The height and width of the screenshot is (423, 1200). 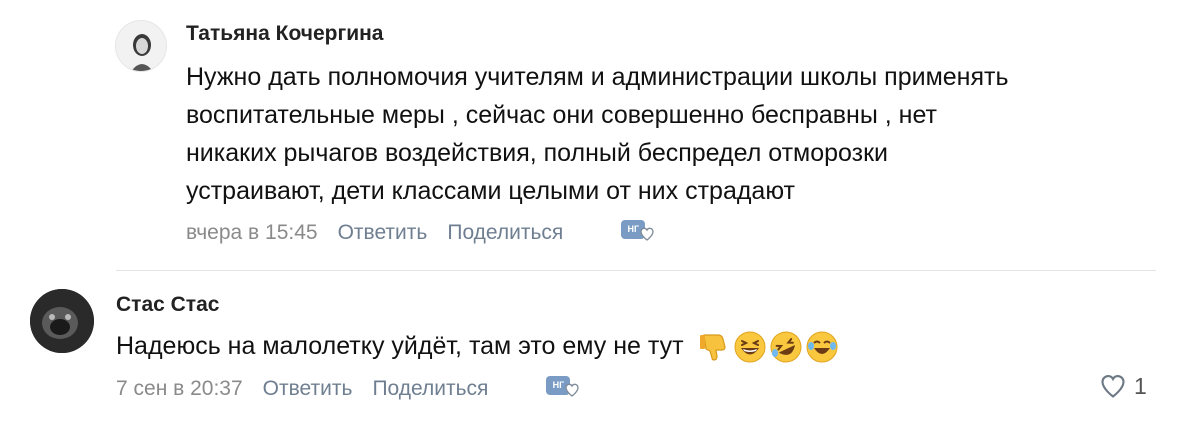 I want to click on comment-author: Татьяна Кочергина, so click(x=284, y=34).